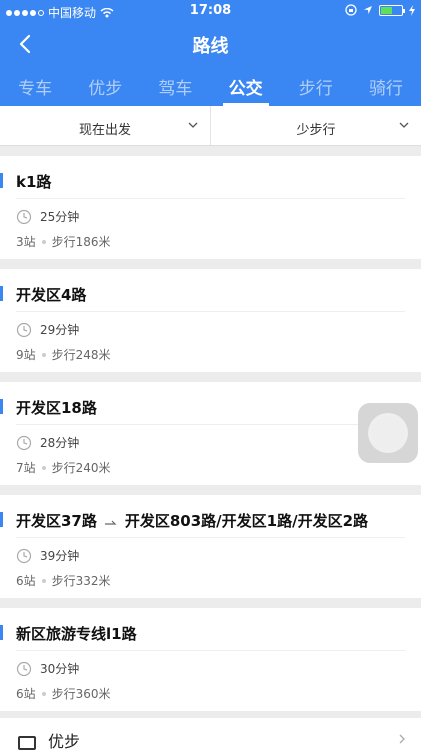  I want to click on tab-cycling: 骑行, so click(386, 86).